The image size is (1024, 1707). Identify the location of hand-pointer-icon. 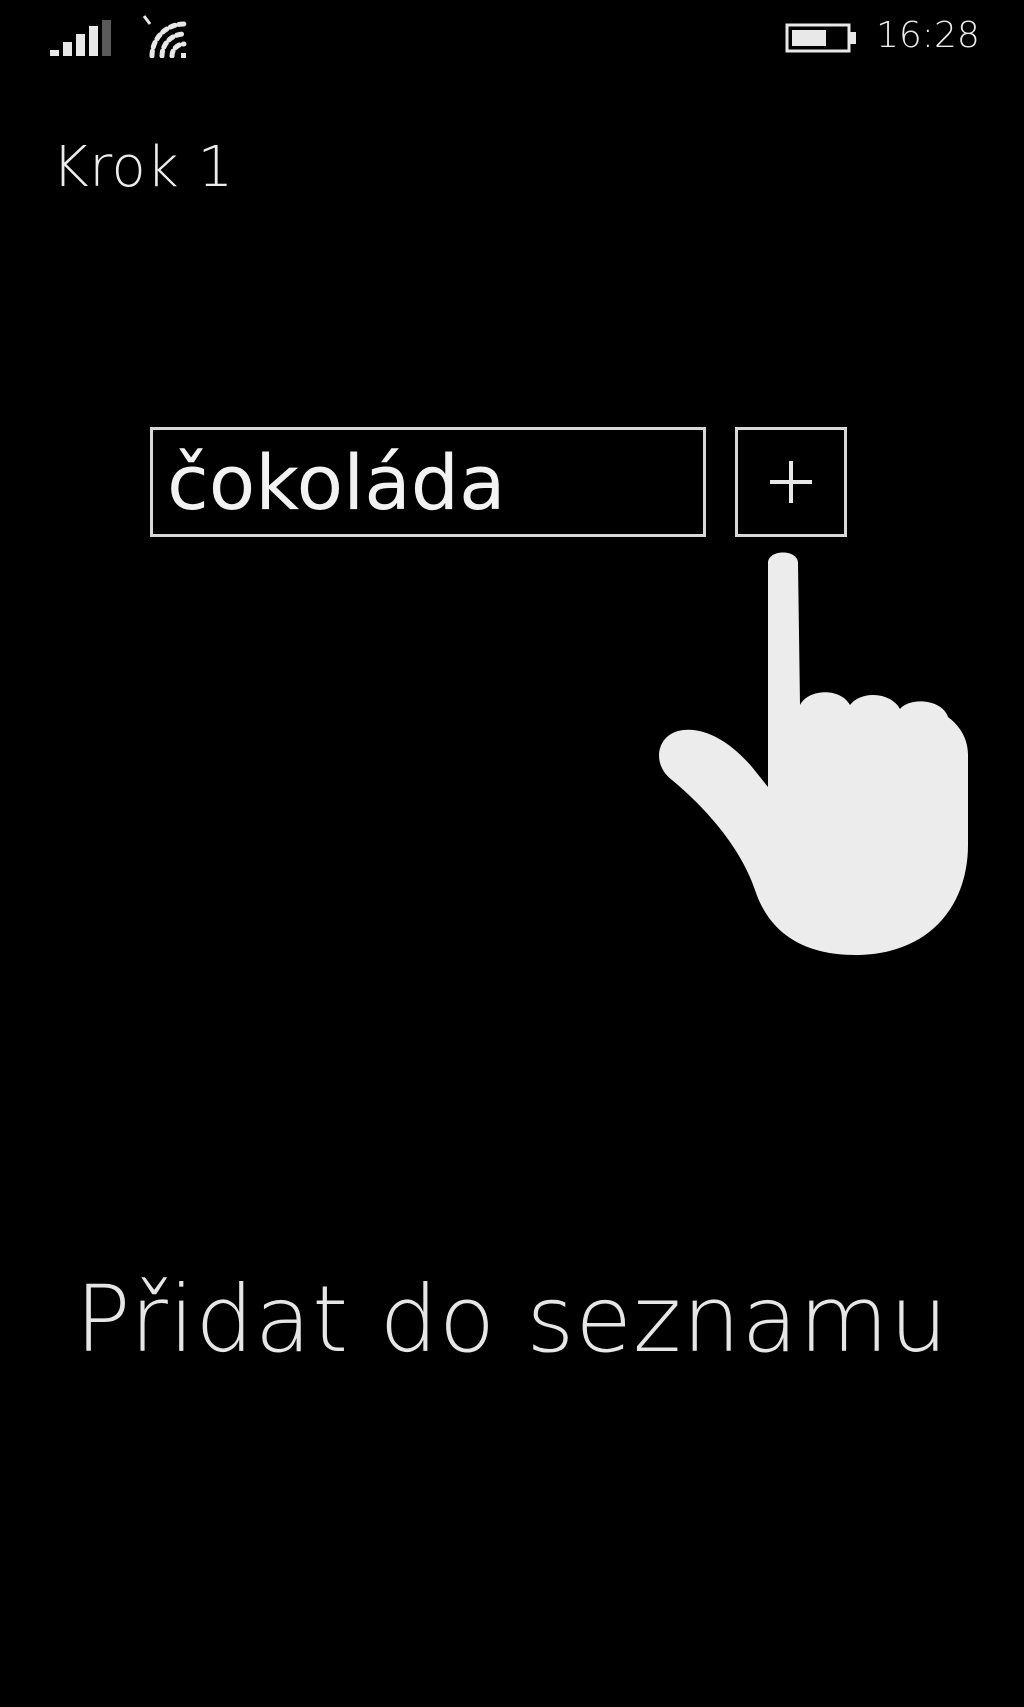
(813, 753).